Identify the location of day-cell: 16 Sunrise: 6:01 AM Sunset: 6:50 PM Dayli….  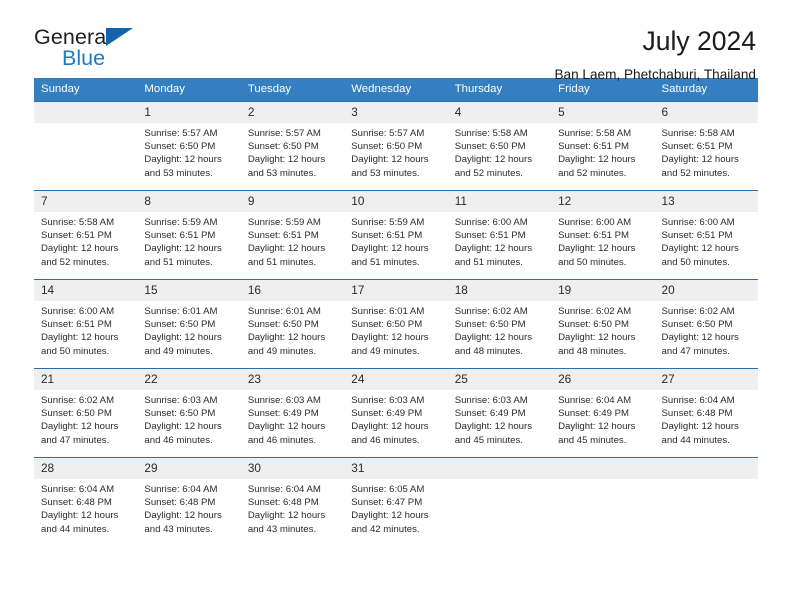
(292, 324).